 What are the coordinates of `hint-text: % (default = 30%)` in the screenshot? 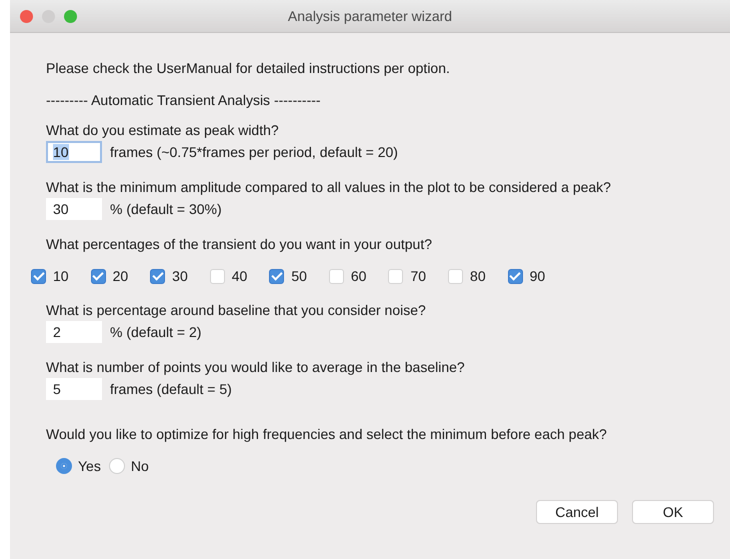 It's located at (166, 209).